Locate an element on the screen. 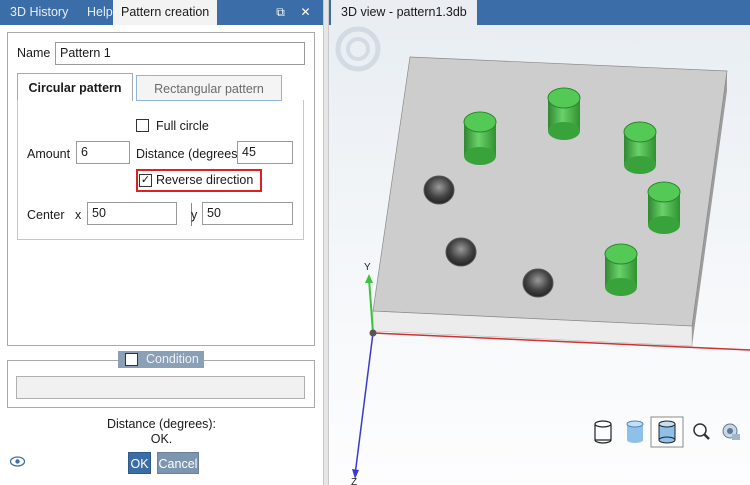 This screenshot has height=485, width=750. center-x-input: 50 is located at coordinates (132, 213).